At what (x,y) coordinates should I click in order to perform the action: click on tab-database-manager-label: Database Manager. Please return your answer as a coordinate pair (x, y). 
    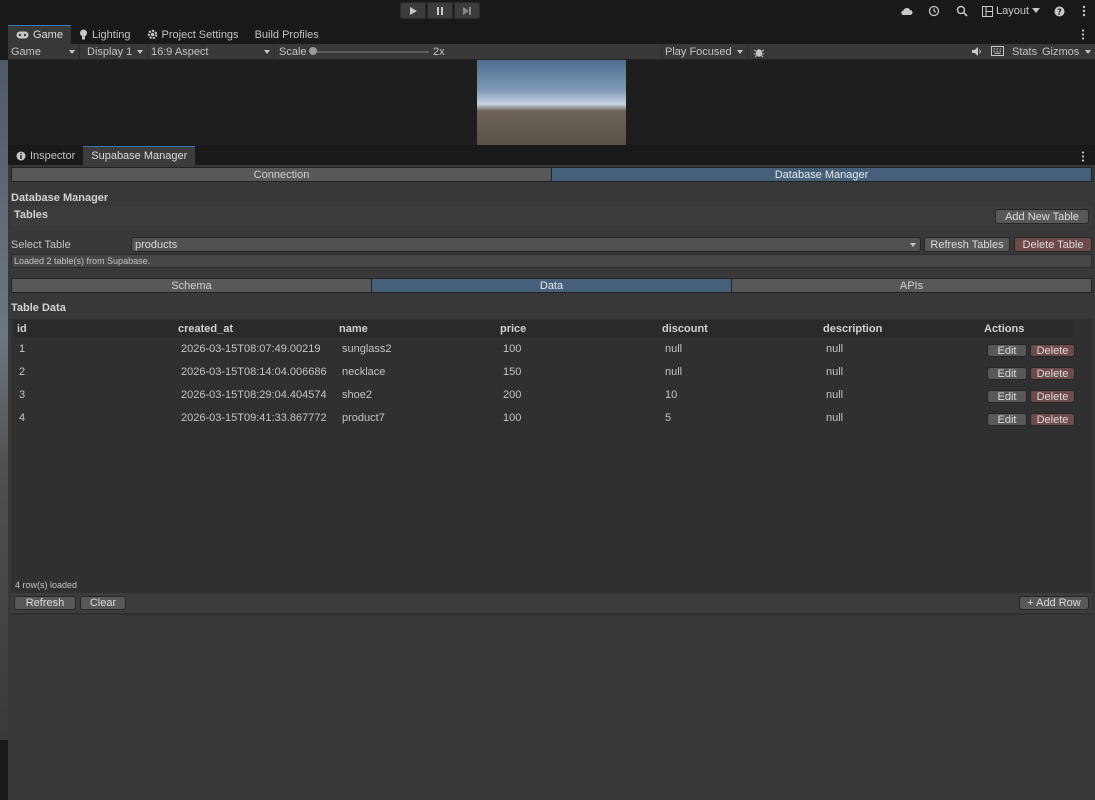
    Looking at the image, I should click on (821, 174).